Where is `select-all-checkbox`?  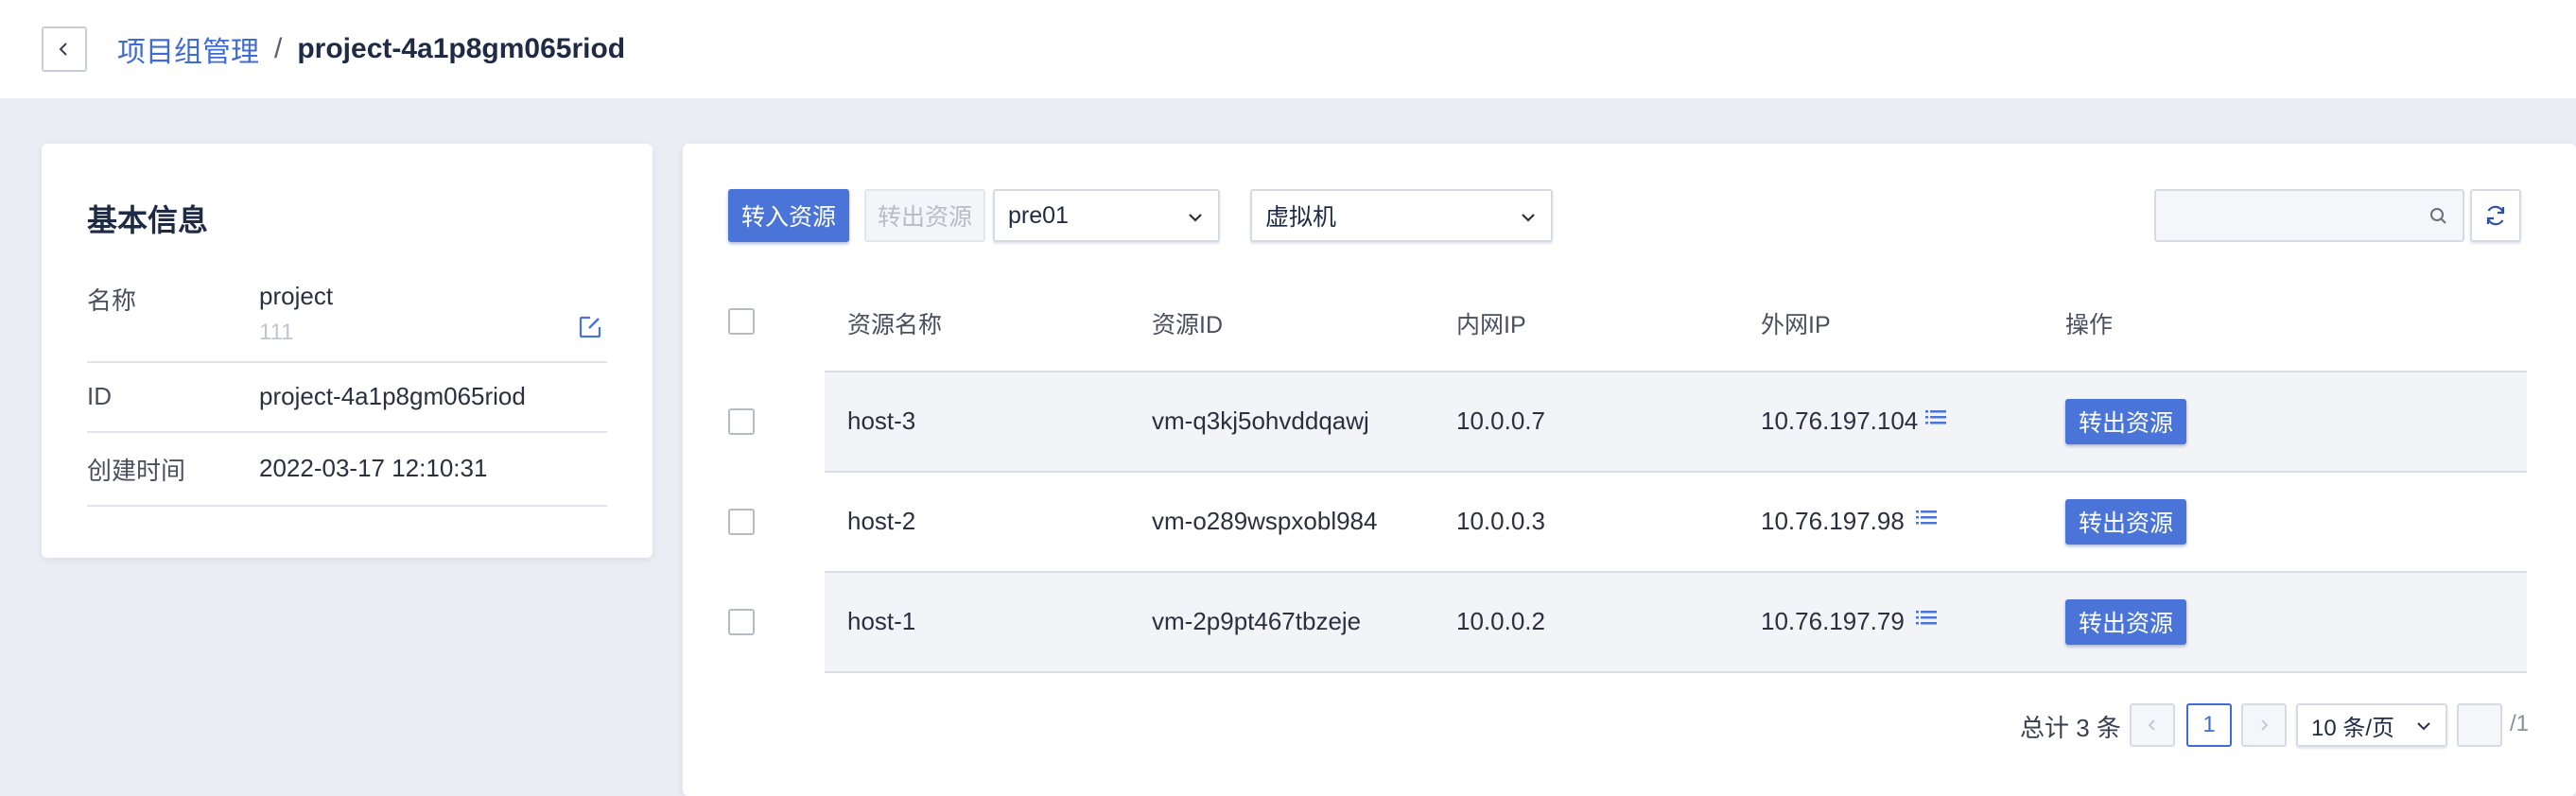 select-all-checkbox is located at coordinates (741, 322).